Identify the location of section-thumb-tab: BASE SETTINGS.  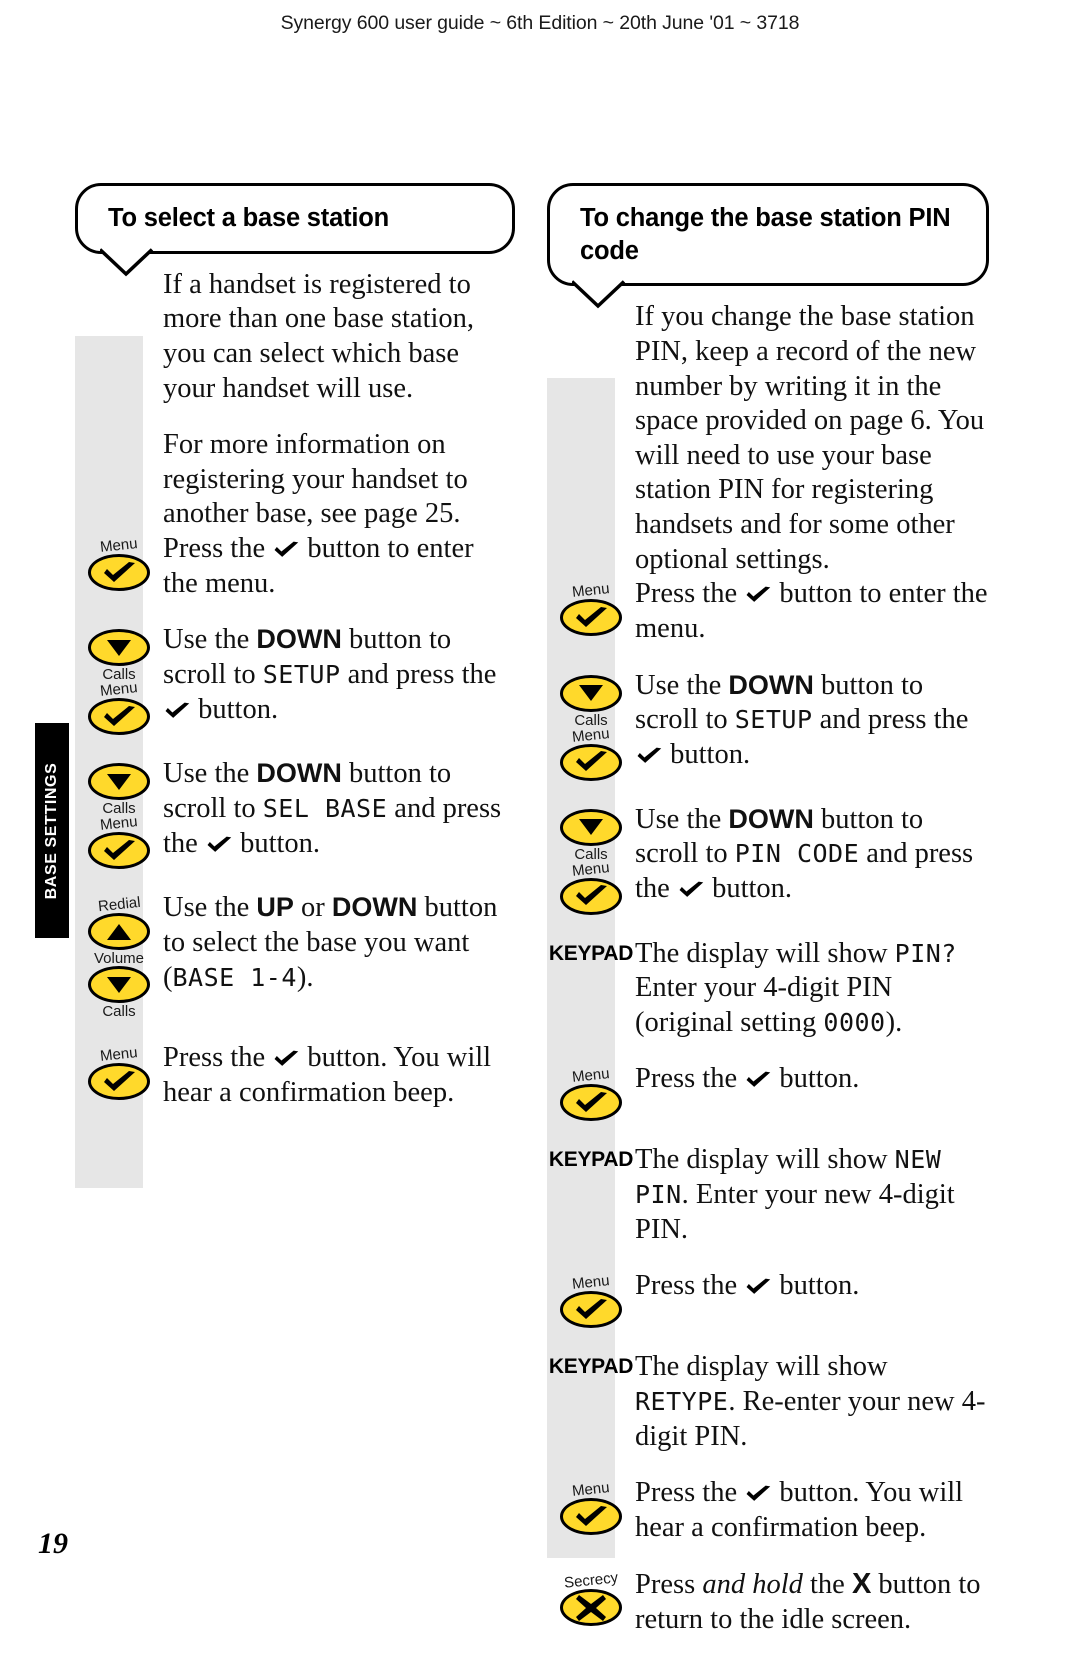
(52, 830).